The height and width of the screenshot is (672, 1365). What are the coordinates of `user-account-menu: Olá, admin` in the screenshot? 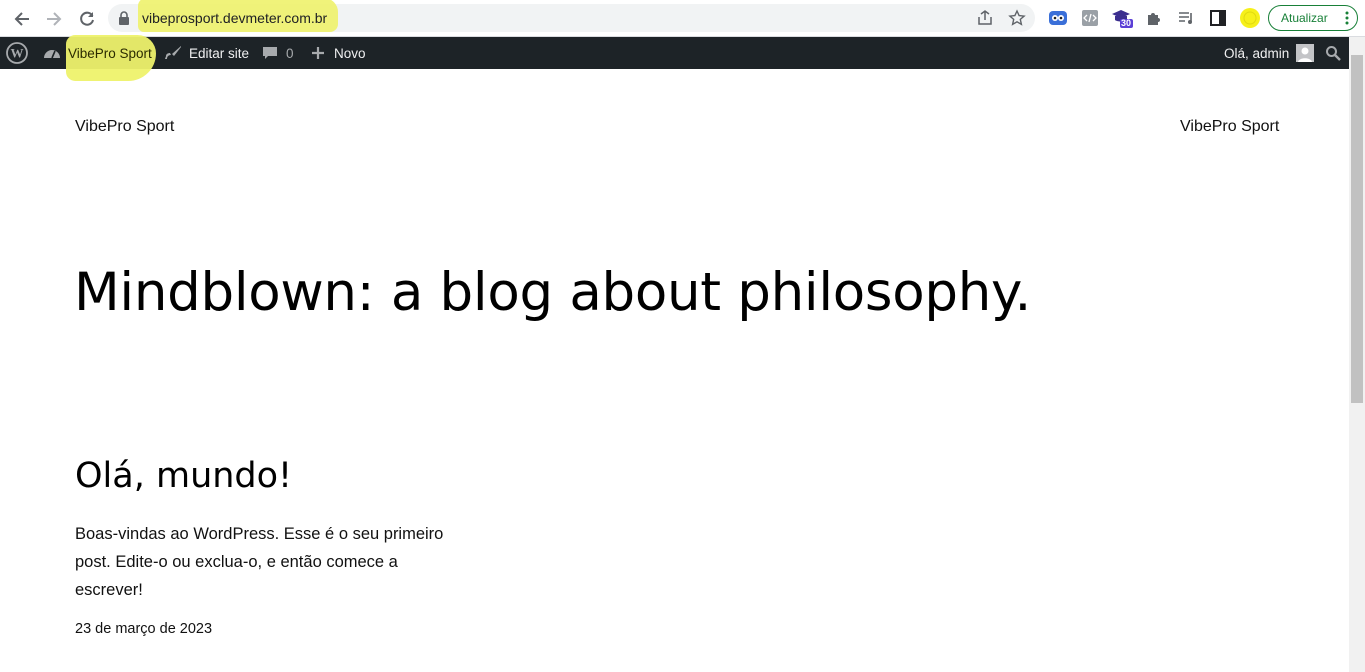 It's located at (1269, 53).